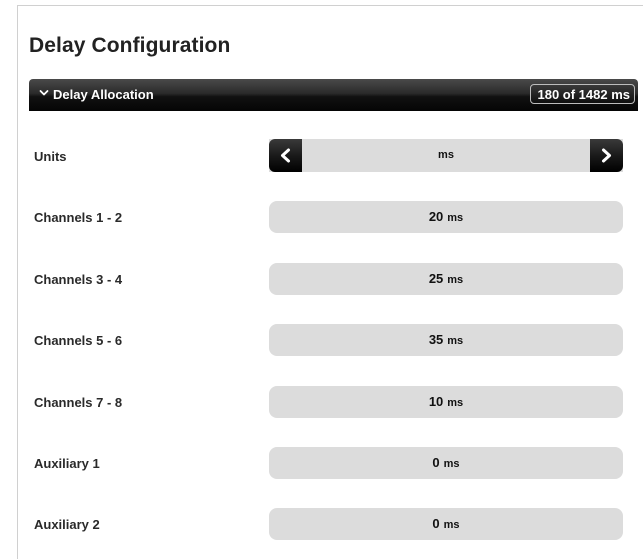  I want to click on delay-value: 20, so click(436, 216).